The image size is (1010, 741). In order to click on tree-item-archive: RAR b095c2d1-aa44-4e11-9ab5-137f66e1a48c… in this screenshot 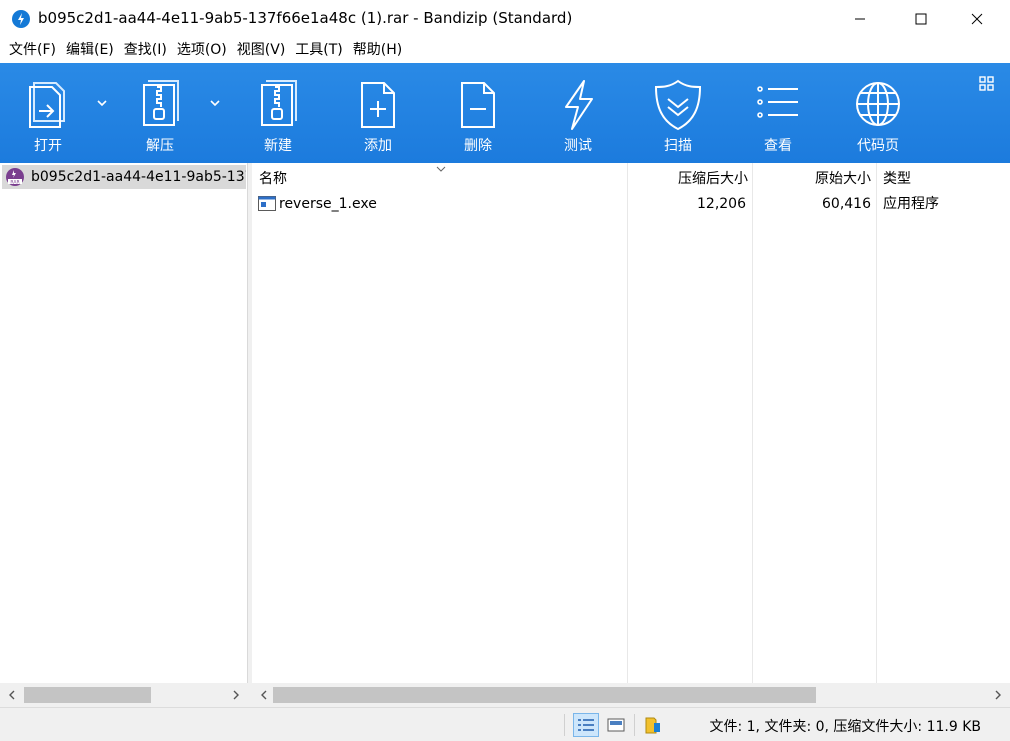, I will do `click(124, 177)`.